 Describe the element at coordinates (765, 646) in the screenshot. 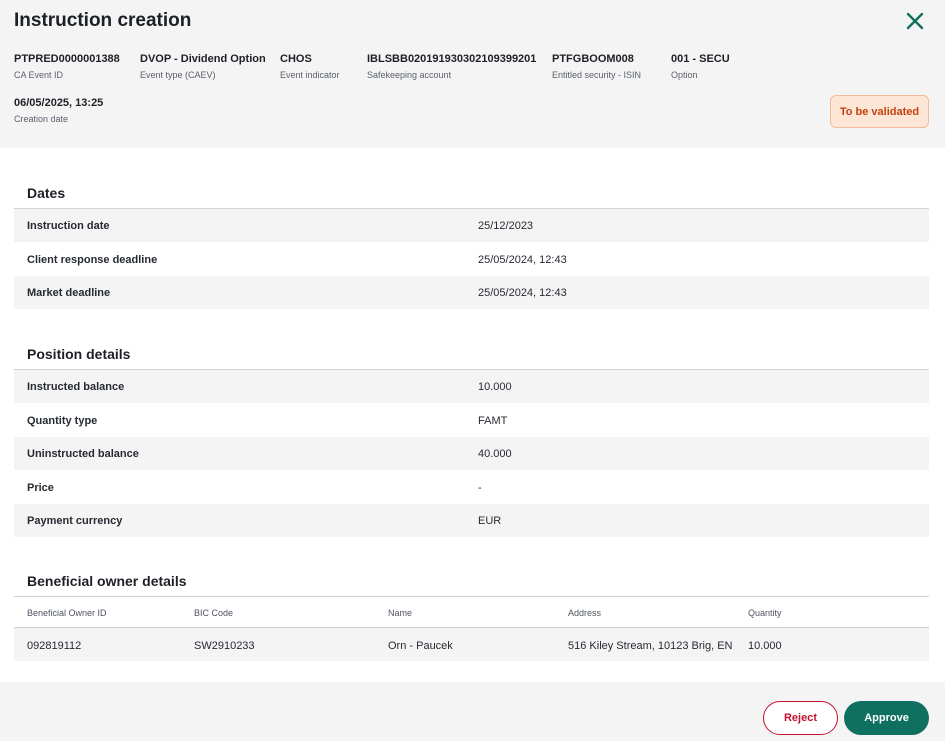

I see `table-cell: 10.000` at that location.